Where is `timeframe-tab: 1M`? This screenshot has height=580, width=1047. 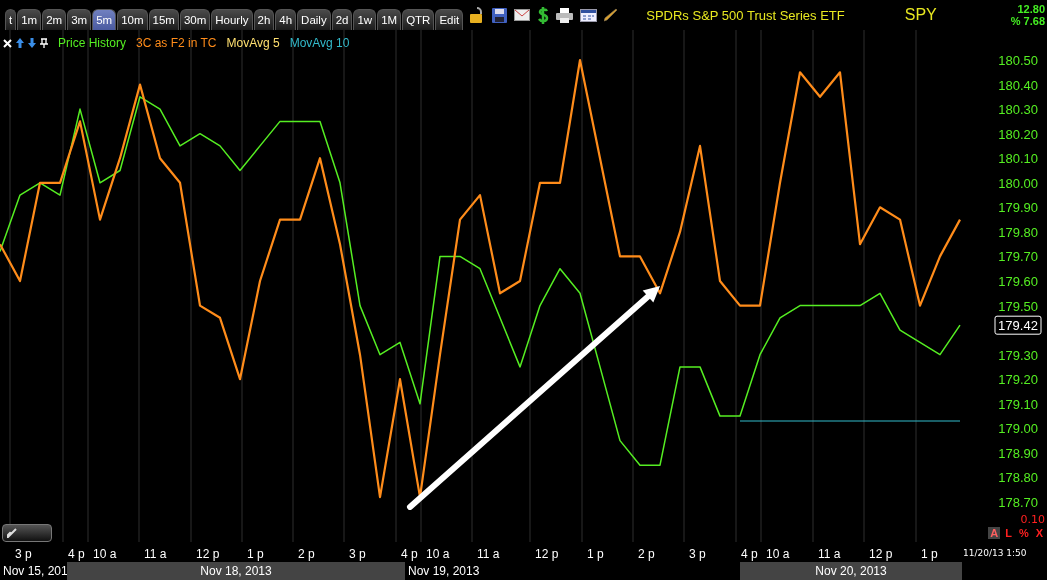 timeframe-tab: 1M is located at coordinates (389, 19).